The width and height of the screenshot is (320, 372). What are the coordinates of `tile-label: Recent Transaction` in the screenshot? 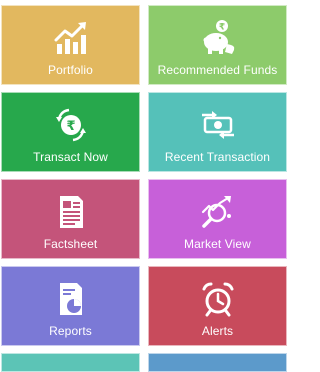 It's located at (217, 157).